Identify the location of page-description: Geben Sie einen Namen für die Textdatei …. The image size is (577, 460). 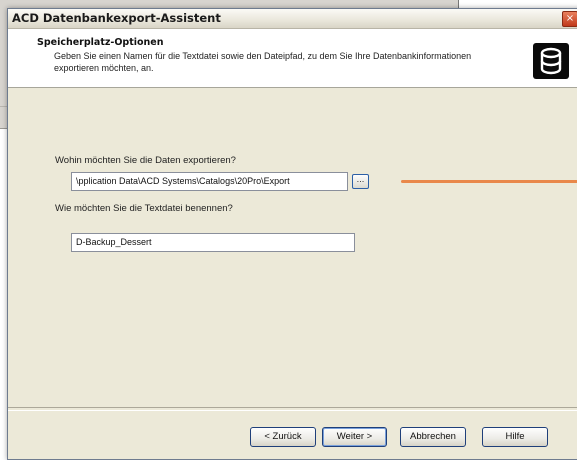
(263, 62).